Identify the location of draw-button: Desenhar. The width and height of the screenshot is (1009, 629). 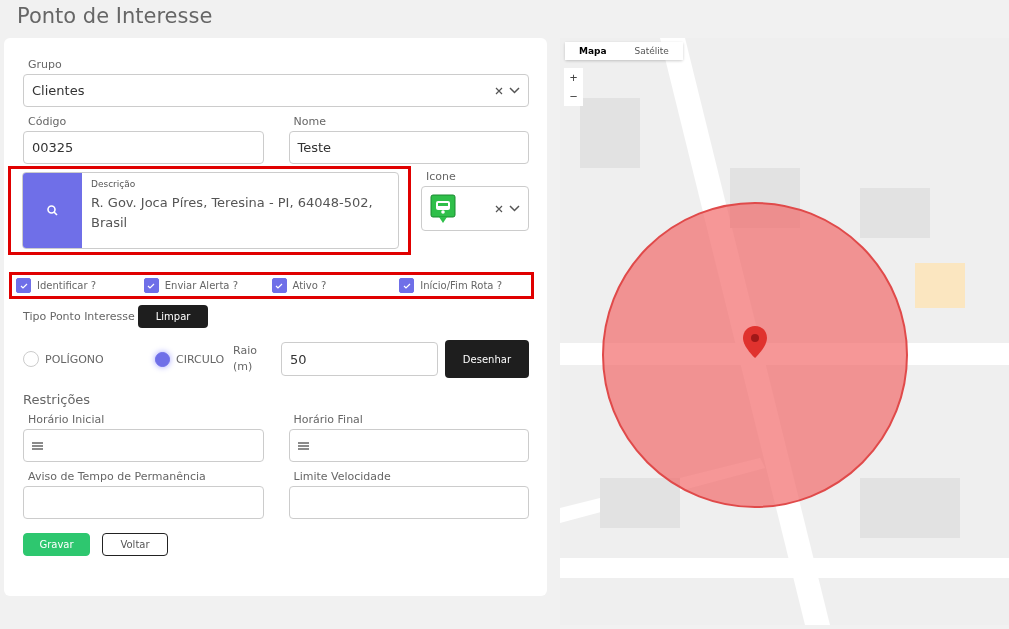
(486, 359).